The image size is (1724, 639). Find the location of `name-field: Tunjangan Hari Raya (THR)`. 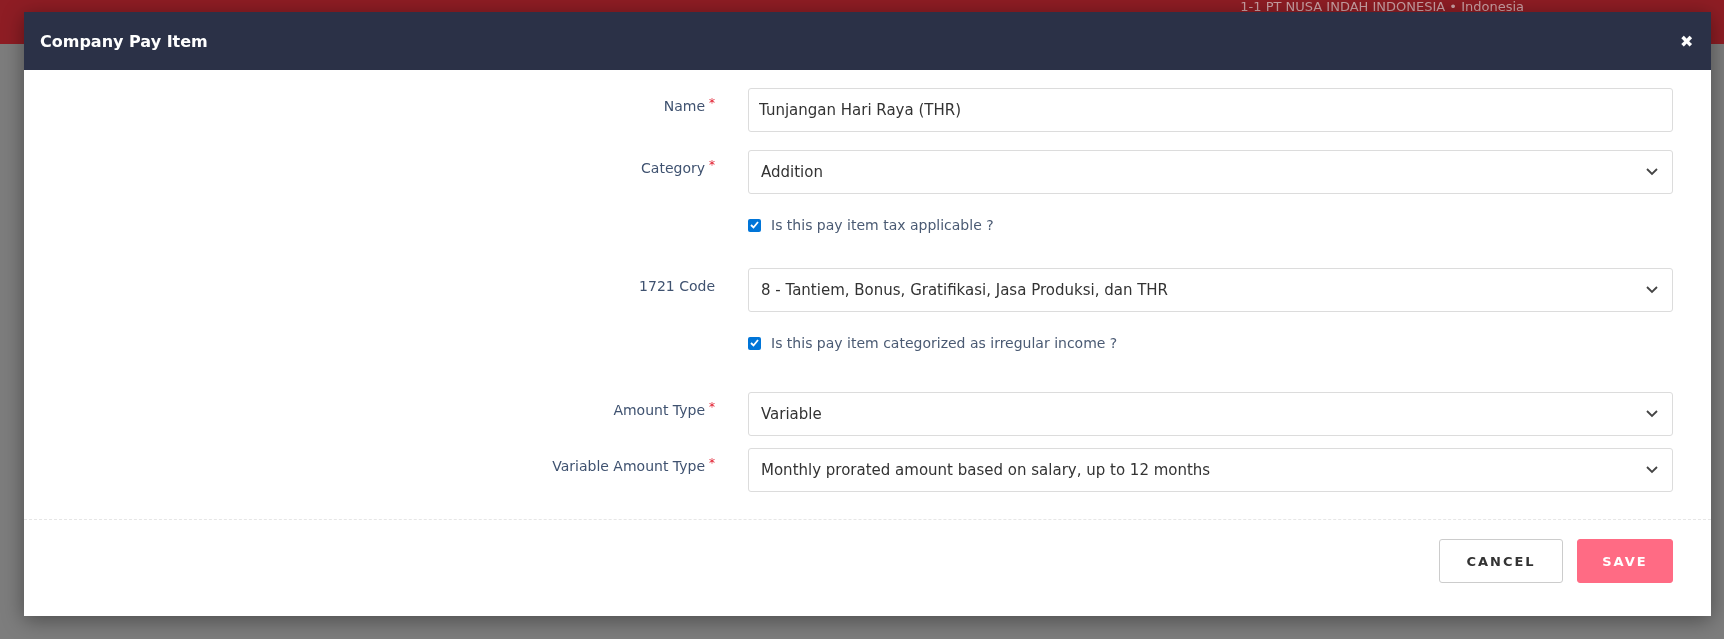

name-field: Tunjangan Hari Raya (THR) is located at coordinates (1210, 110).